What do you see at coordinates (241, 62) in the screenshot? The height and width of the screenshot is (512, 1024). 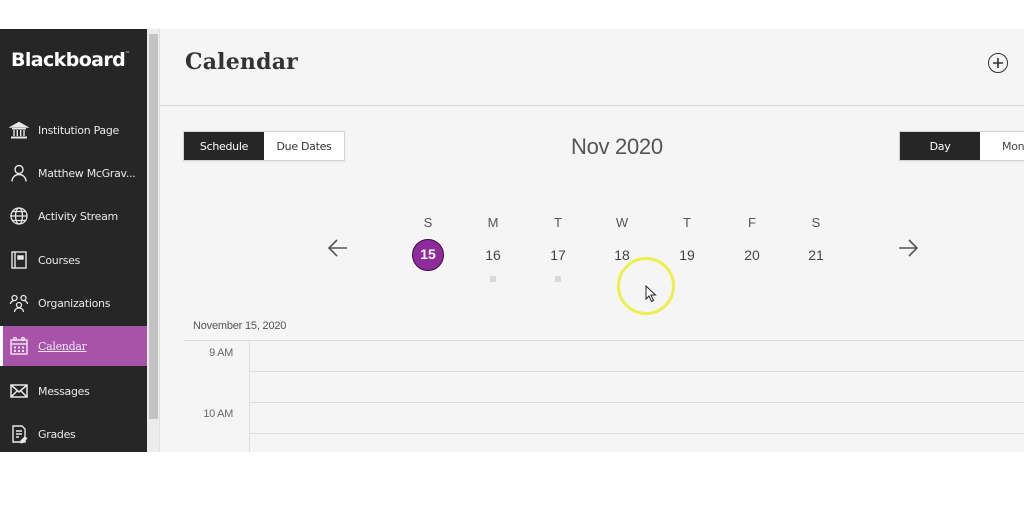 I see `page-title: Calendar` at bounding box center [241, 62].